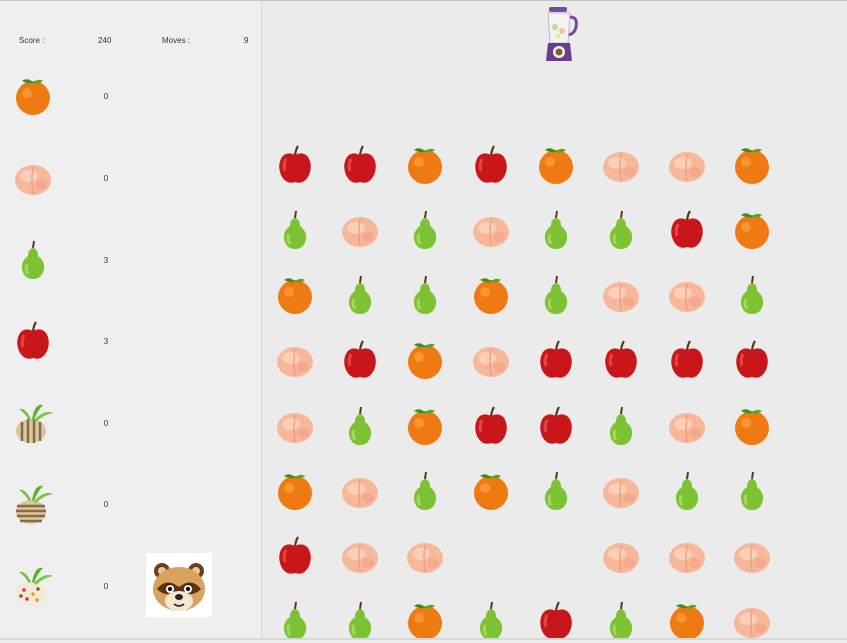  I want to click on peach-icon, so click(33, 178).